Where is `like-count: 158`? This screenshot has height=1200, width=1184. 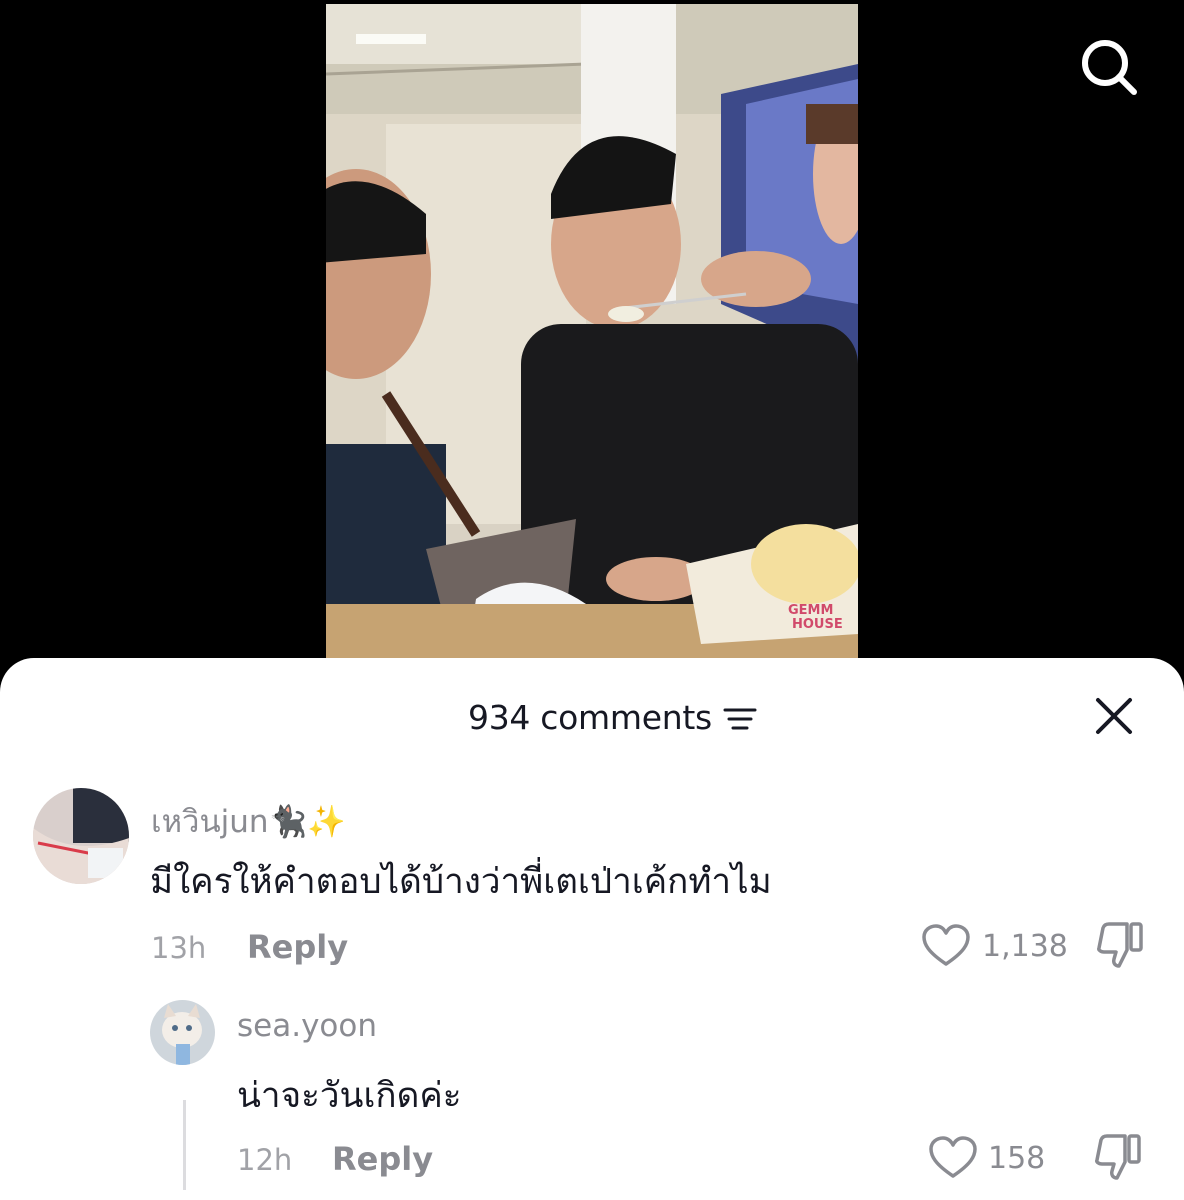
like-count: 158 is located at coordinates (1017, 1158).